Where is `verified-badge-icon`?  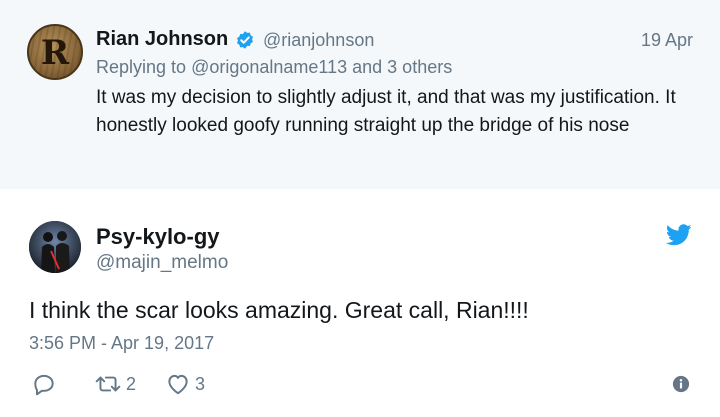
verified-badge-icon is located at coordinates (245, 40).